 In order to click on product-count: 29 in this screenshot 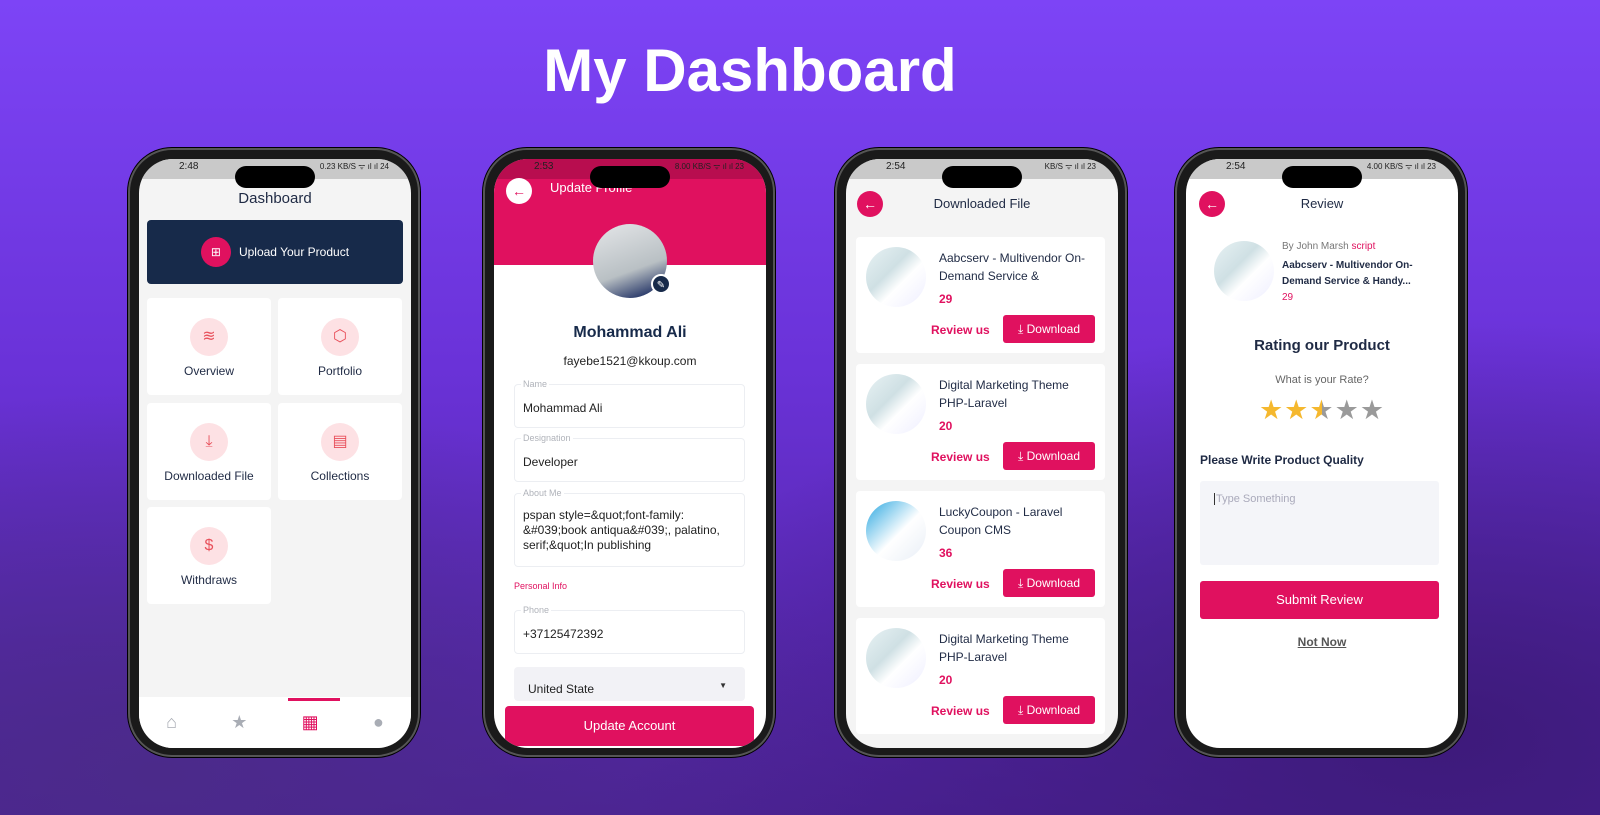, I will do `click(1288, 297)`.